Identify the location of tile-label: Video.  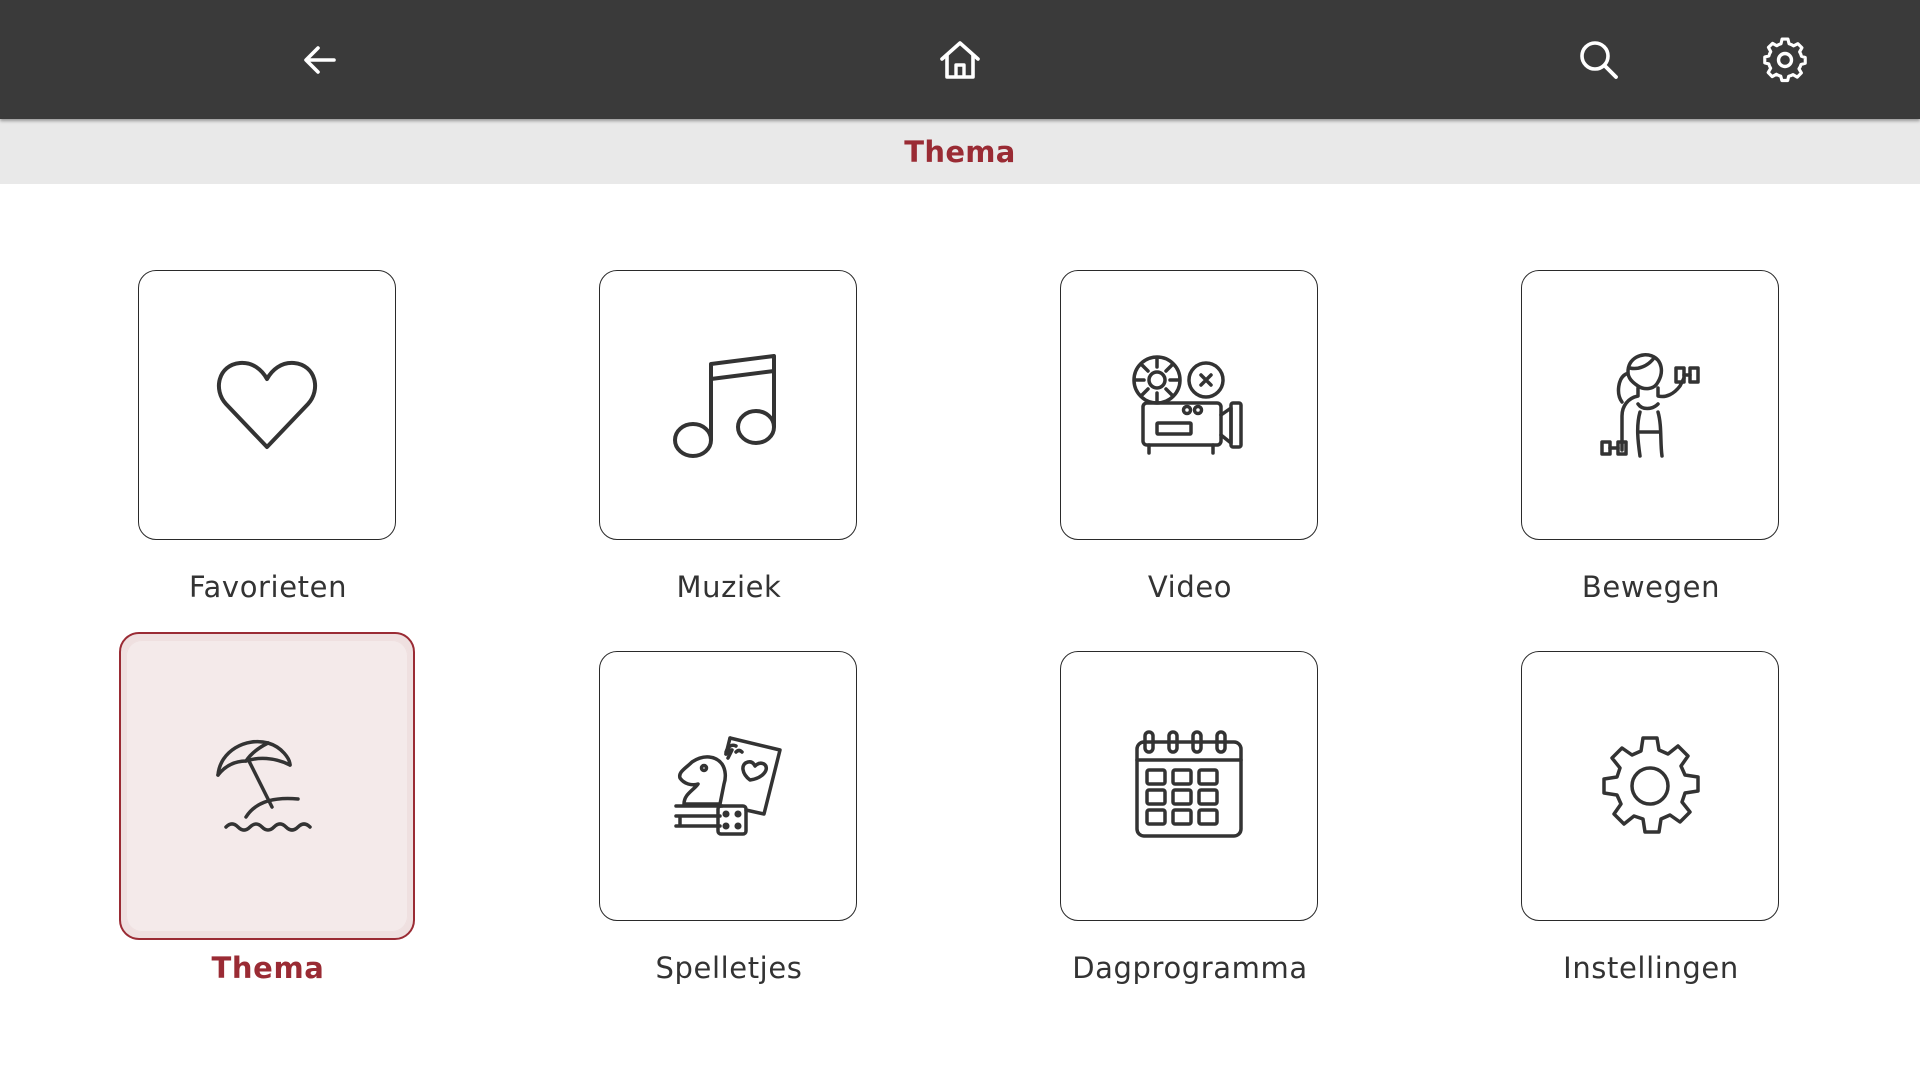
(1190, 587).